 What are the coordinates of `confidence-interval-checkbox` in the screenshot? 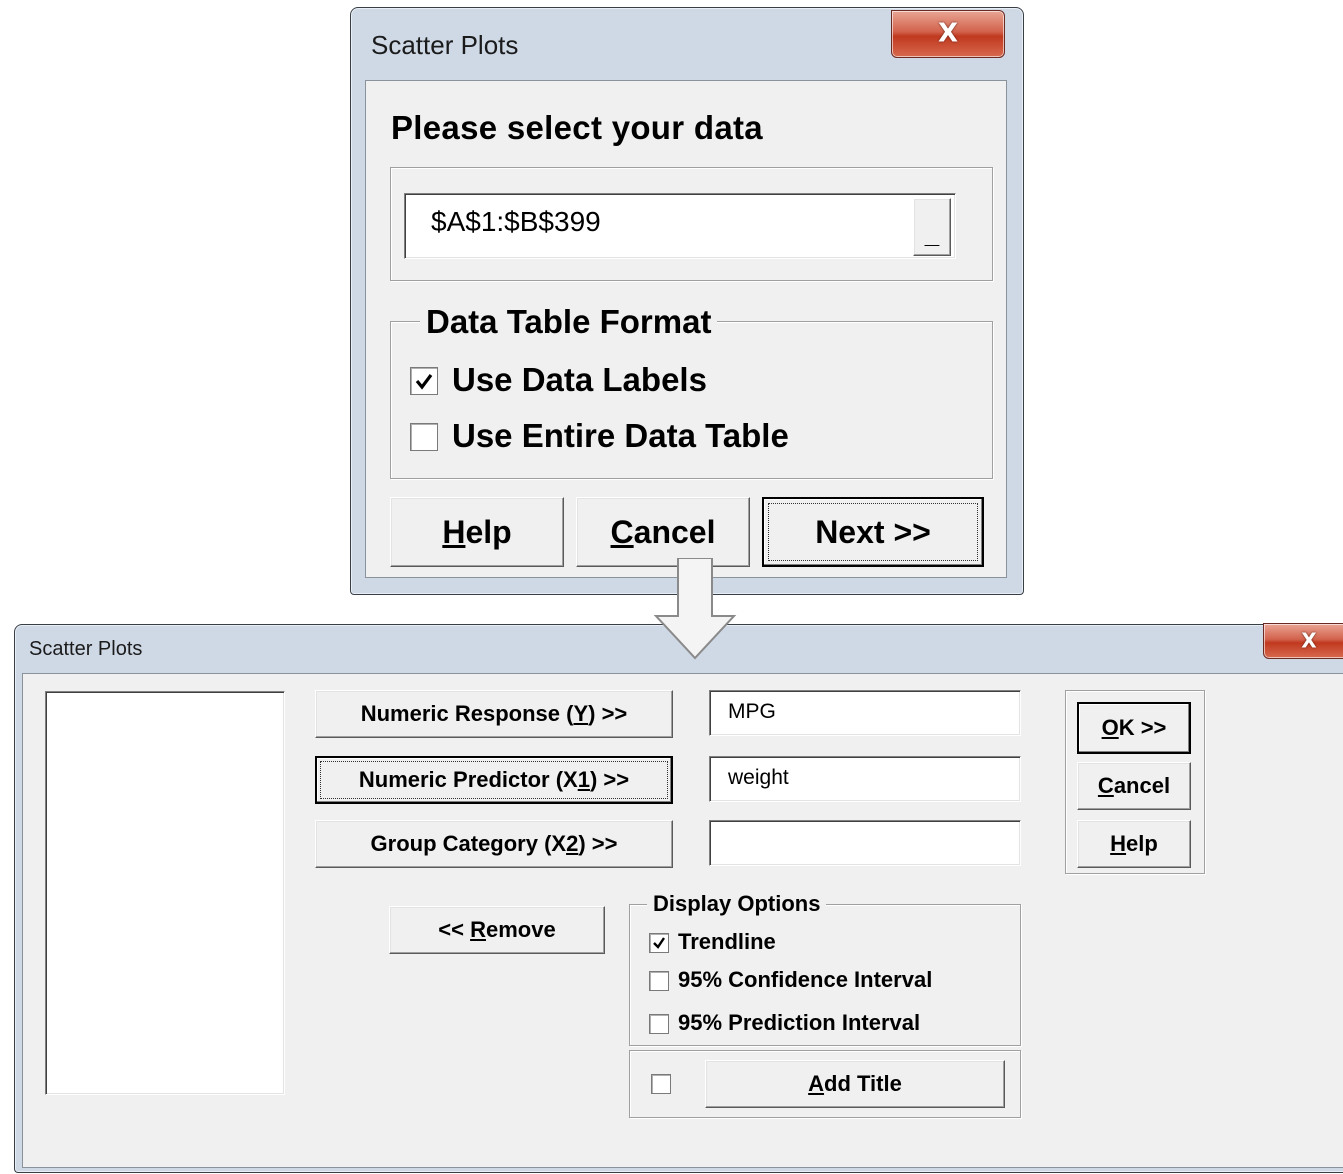 It's located at (659, 981).